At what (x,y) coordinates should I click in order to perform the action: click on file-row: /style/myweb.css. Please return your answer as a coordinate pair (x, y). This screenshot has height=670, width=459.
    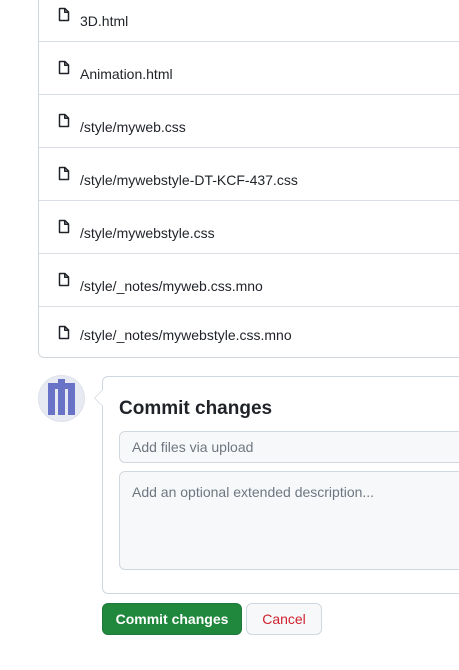
    Looking at the image, I should click on (249, 121).